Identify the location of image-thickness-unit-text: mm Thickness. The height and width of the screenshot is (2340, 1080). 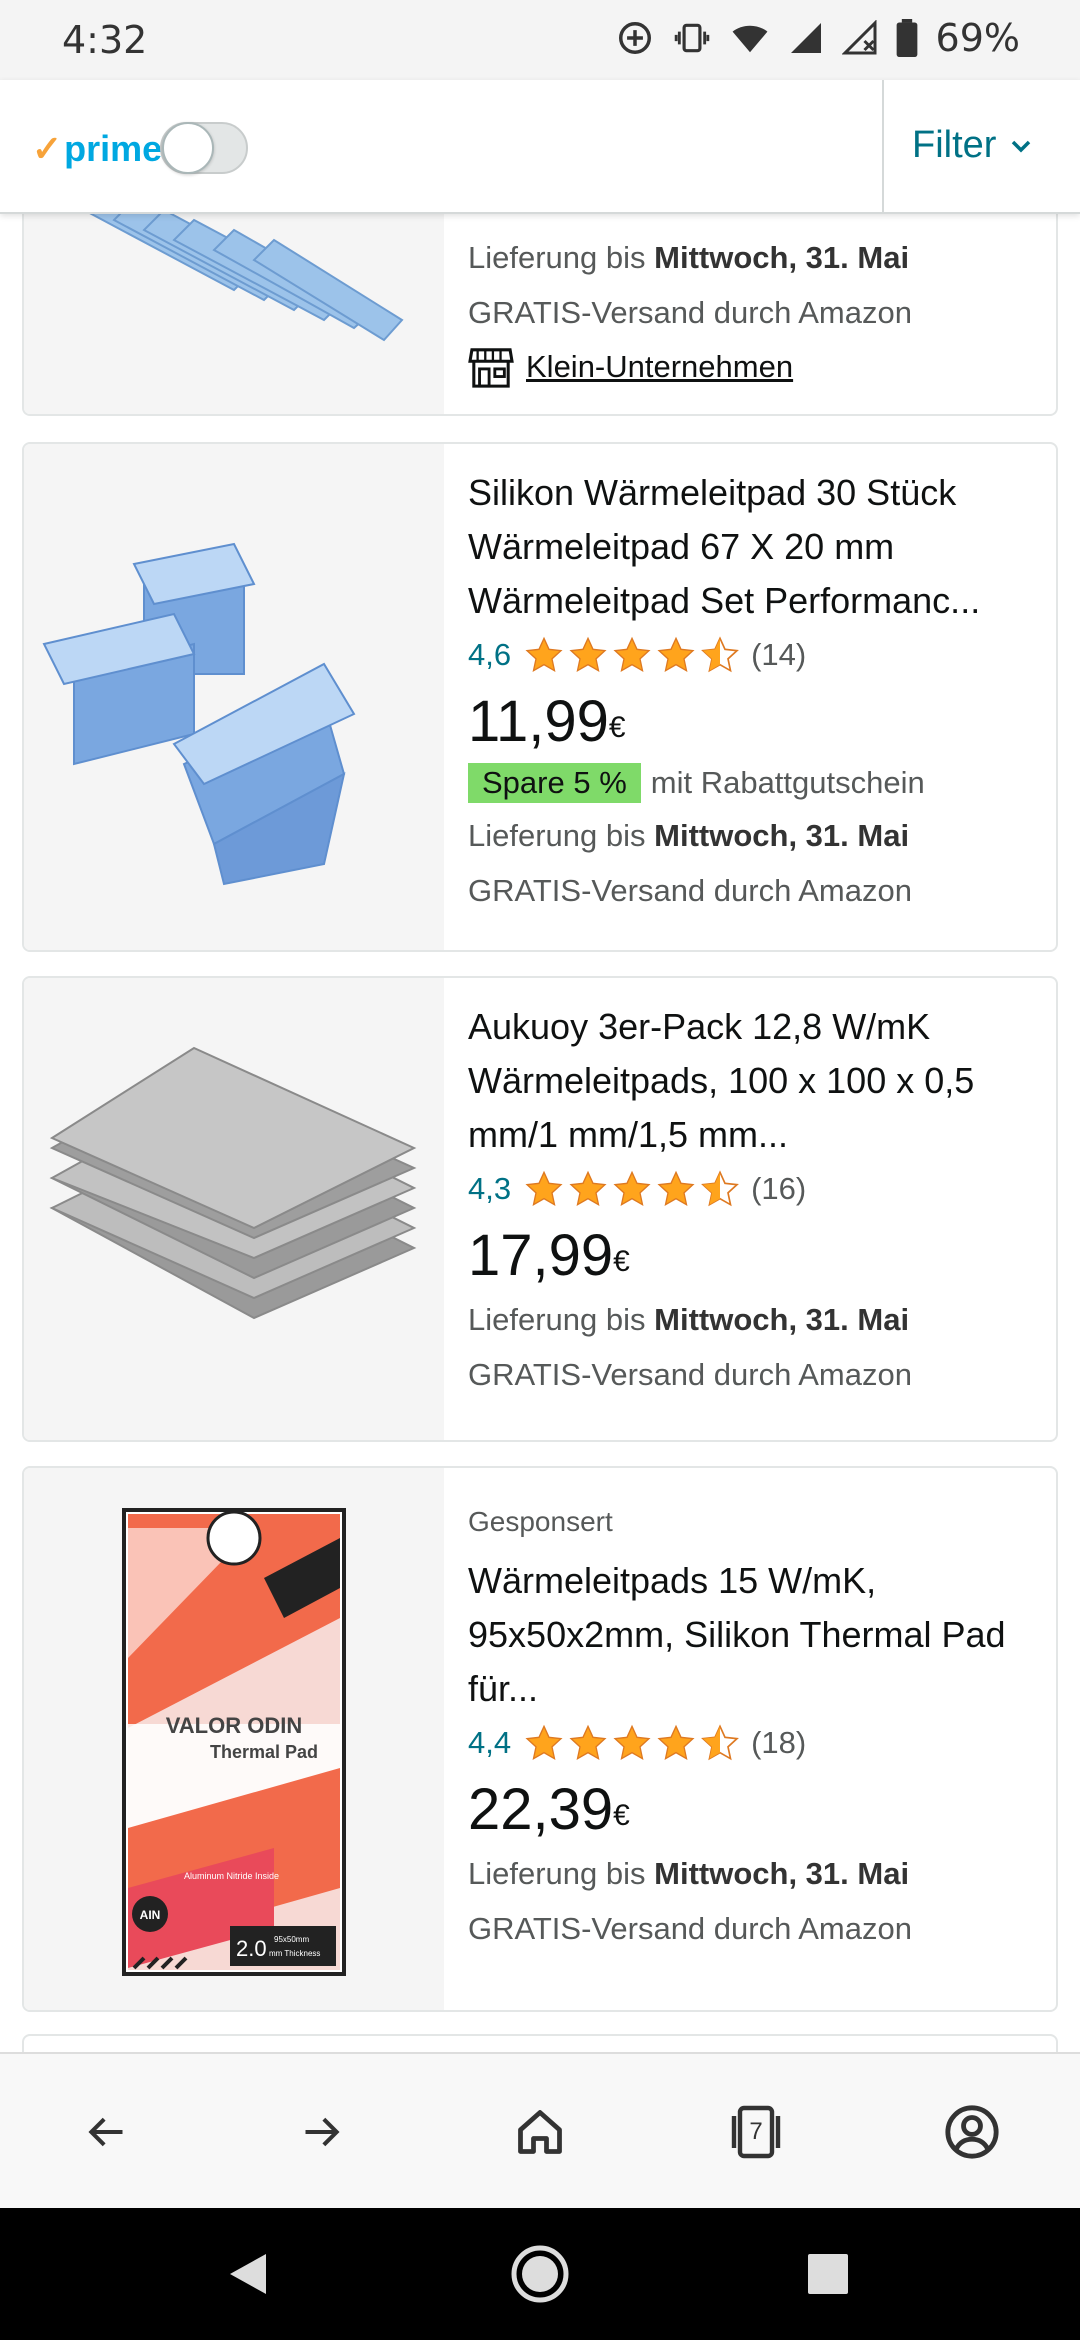
(294, 1953).